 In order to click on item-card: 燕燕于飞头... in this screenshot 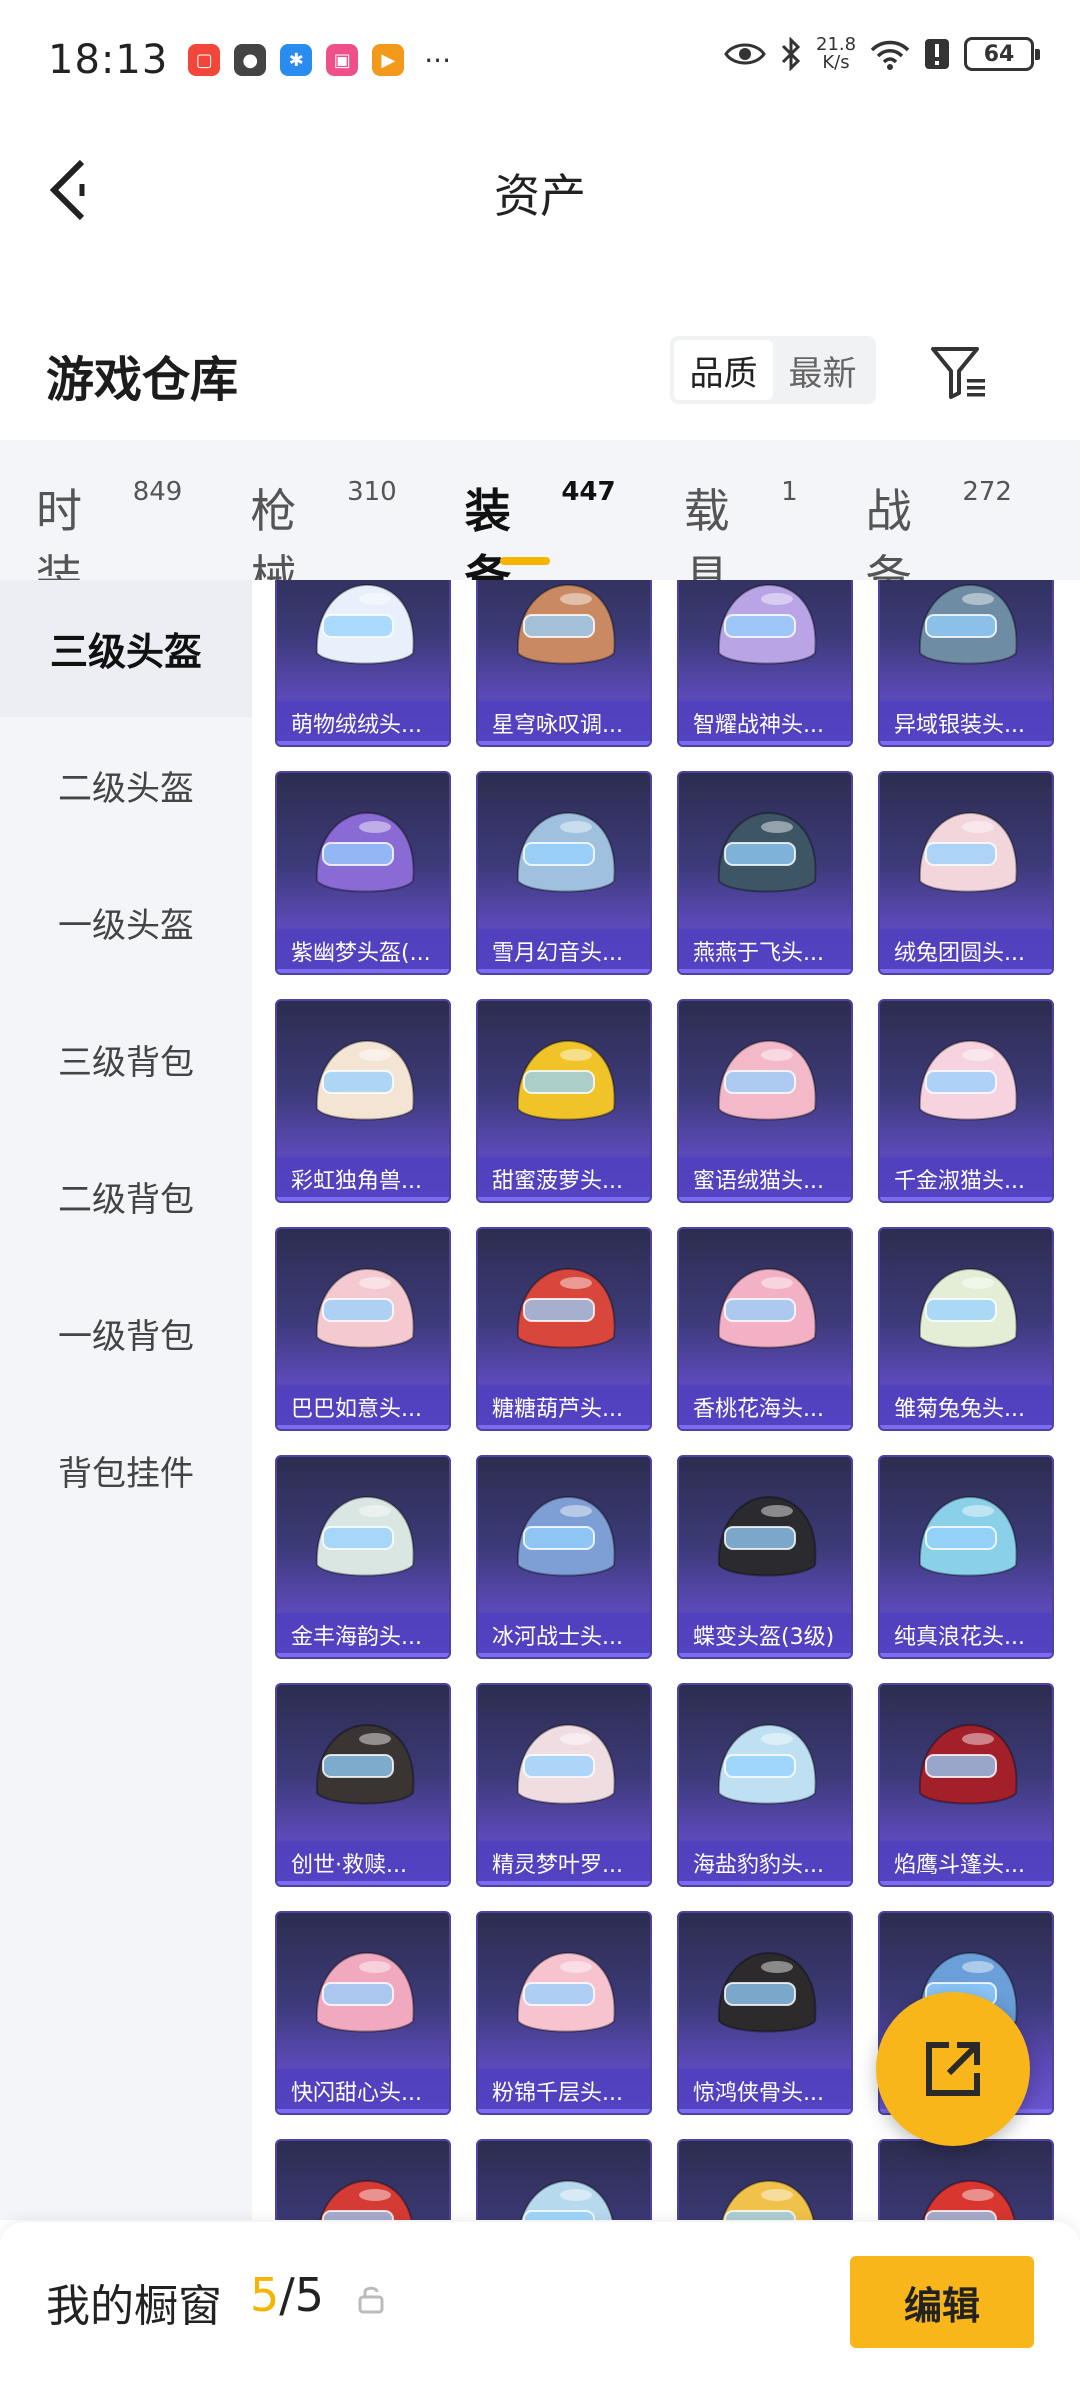, I will do `click(765, 873)`.